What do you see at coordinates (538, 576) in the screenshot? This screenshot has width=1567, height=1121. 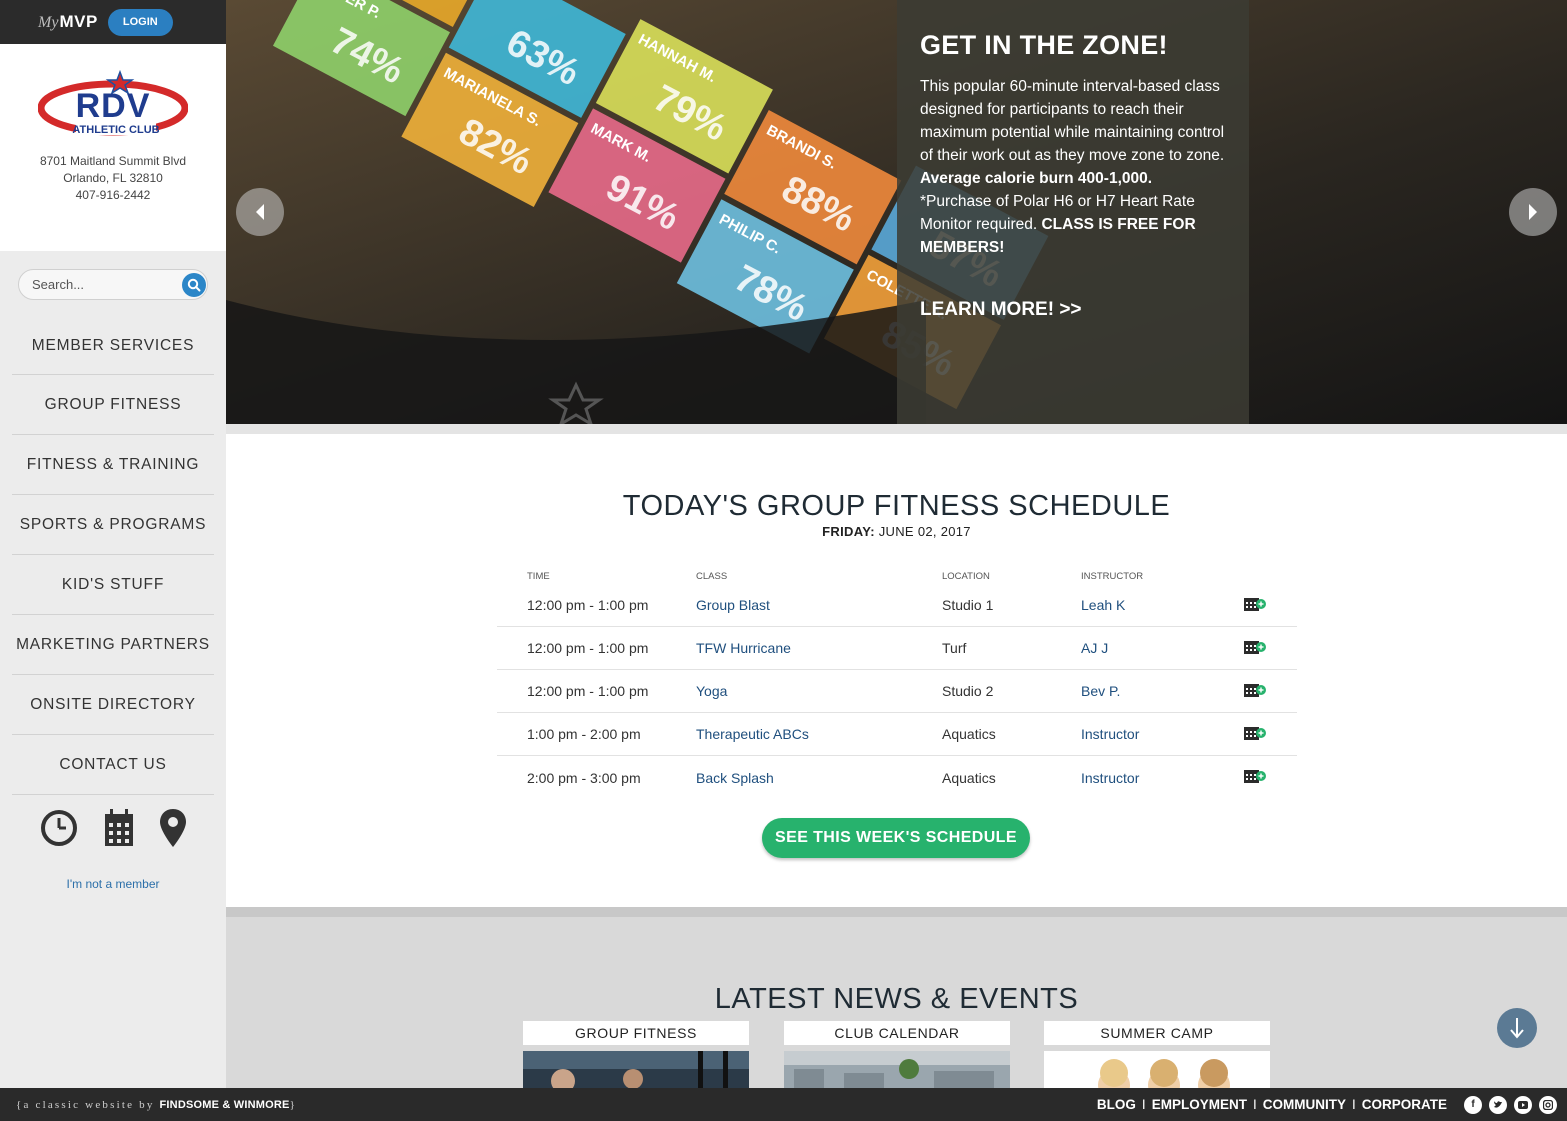 I see `col-header-time: TIME` at bounding box center [538, 576].